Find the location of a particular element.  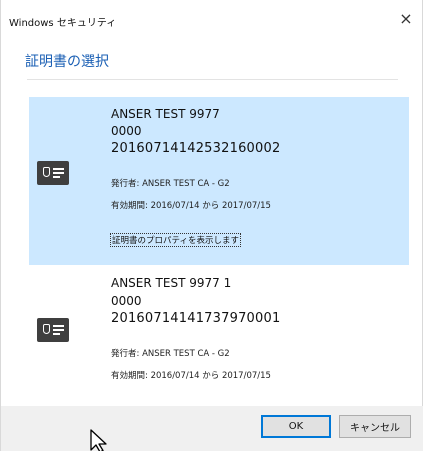

certificate-name: ANSER TEST 9977 is located at coordinates (165, 114).